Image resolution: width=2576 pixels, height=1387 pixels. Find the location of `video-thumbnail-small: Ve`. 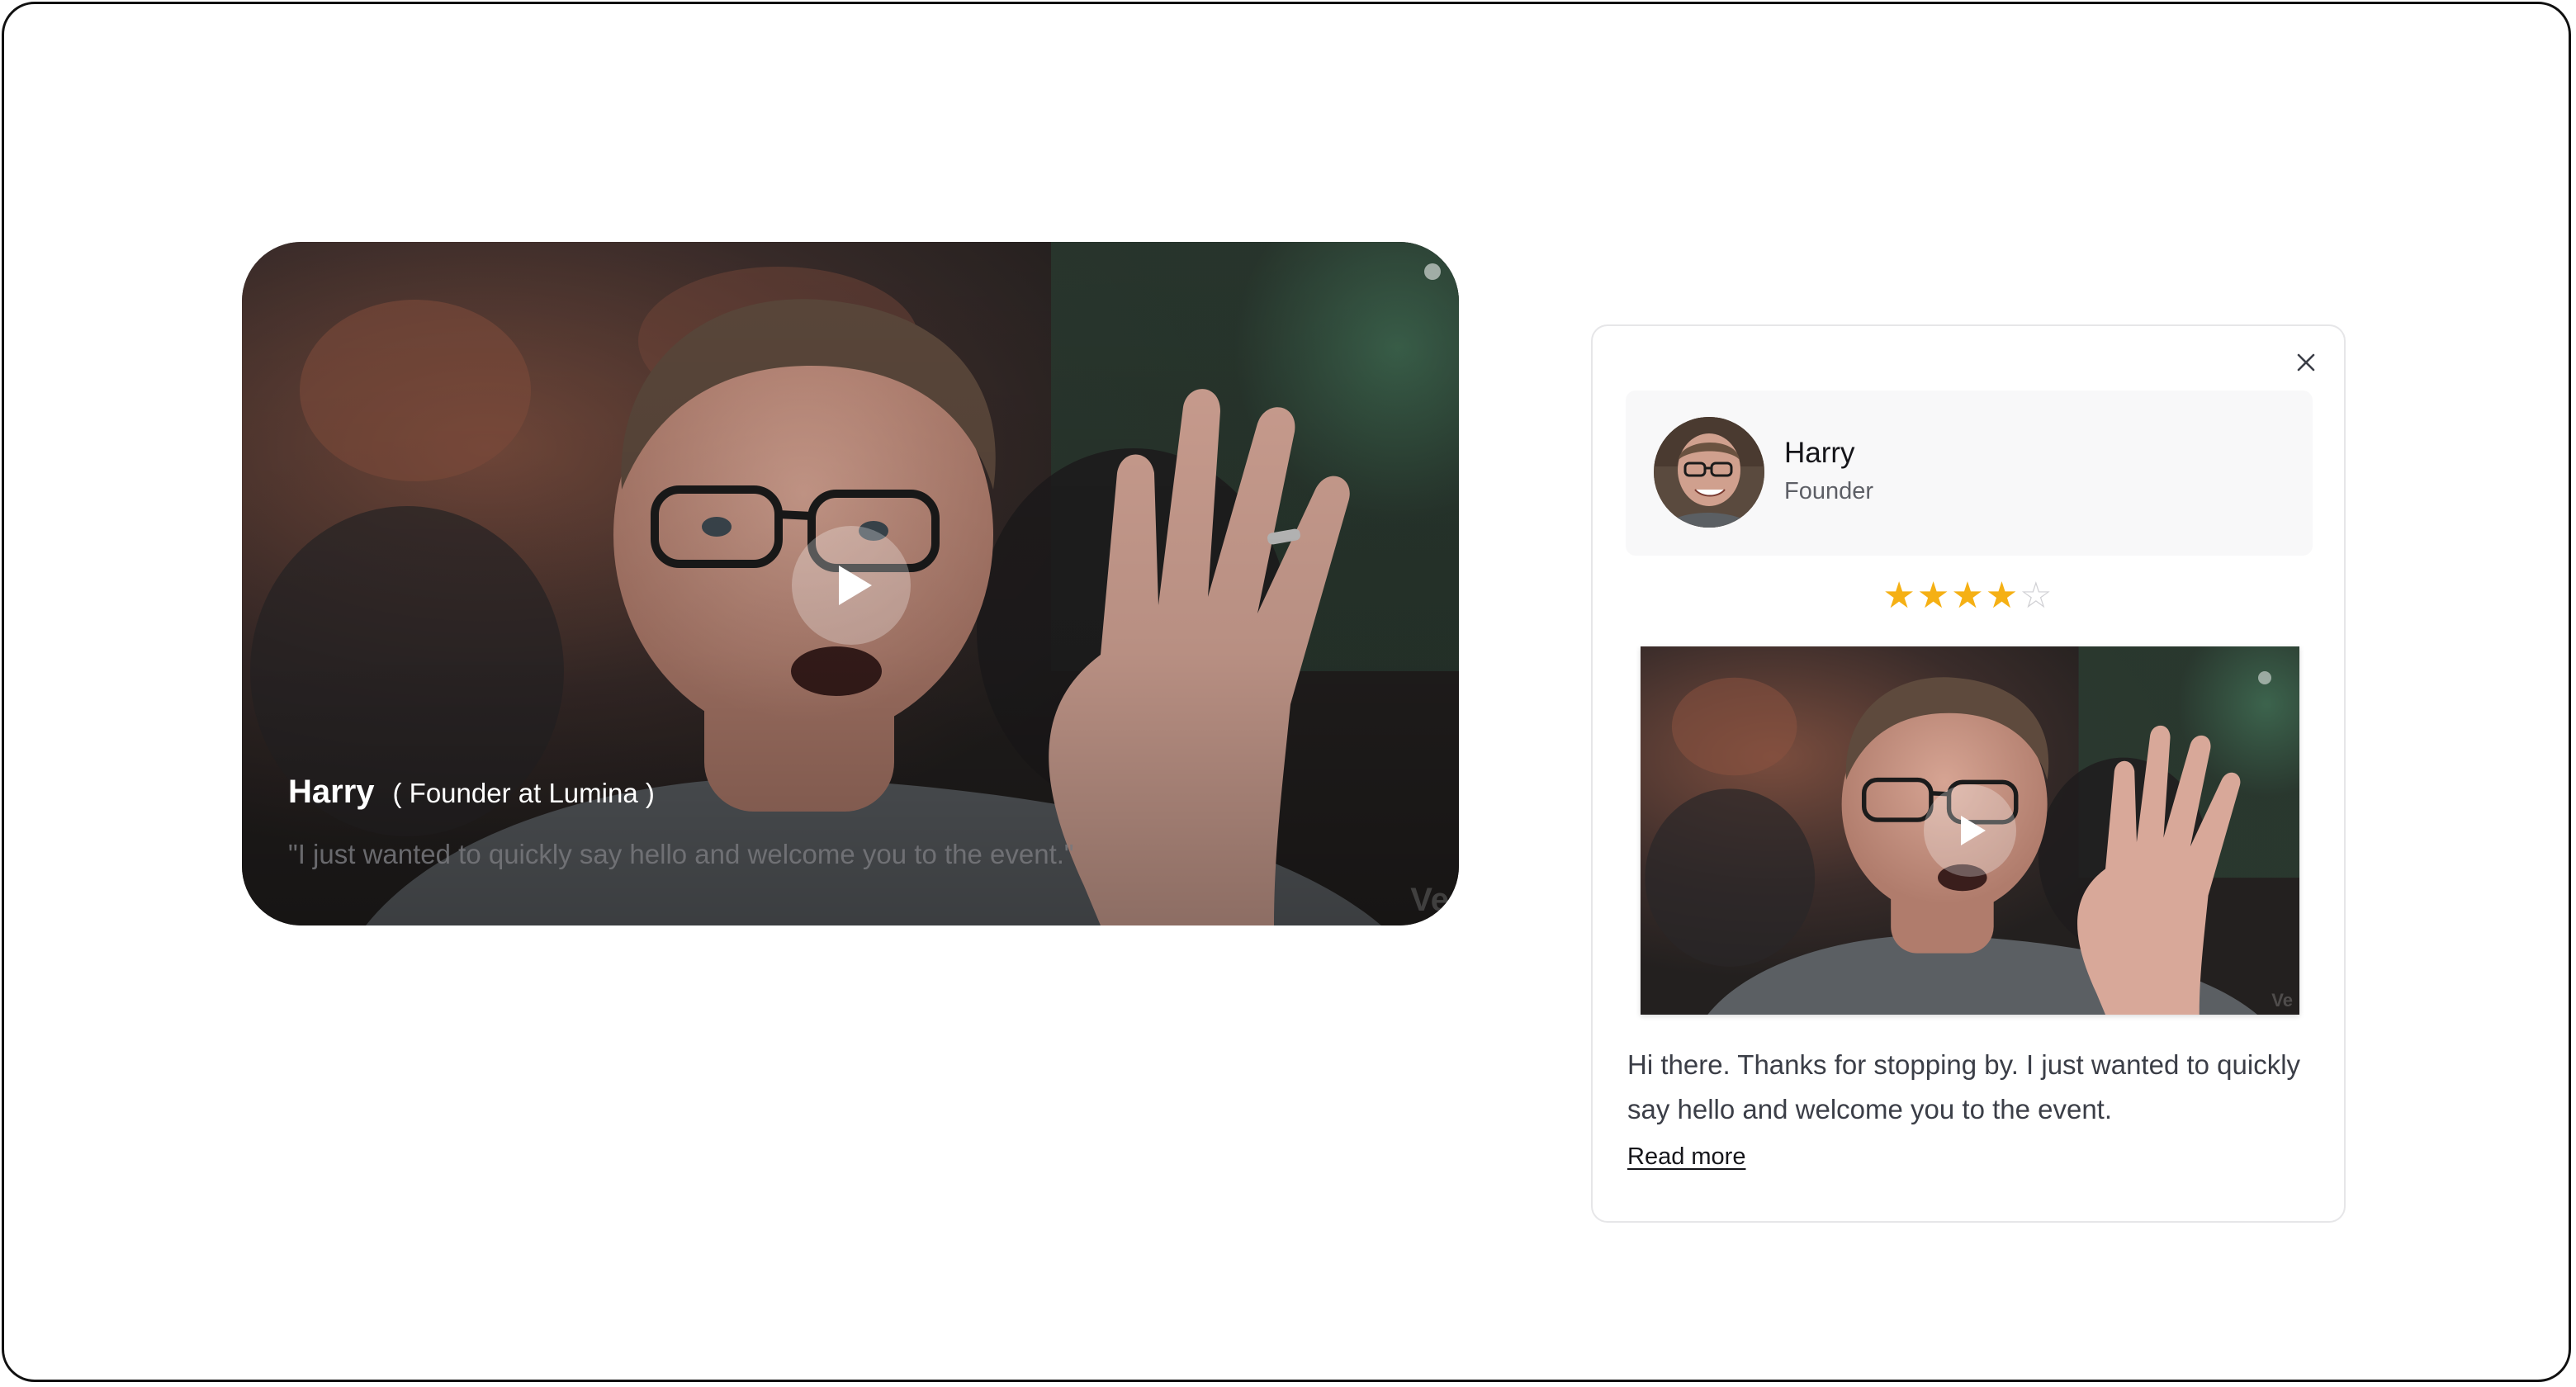

video-thumbnail-small: Ve is located at coordinates (1970, 830).